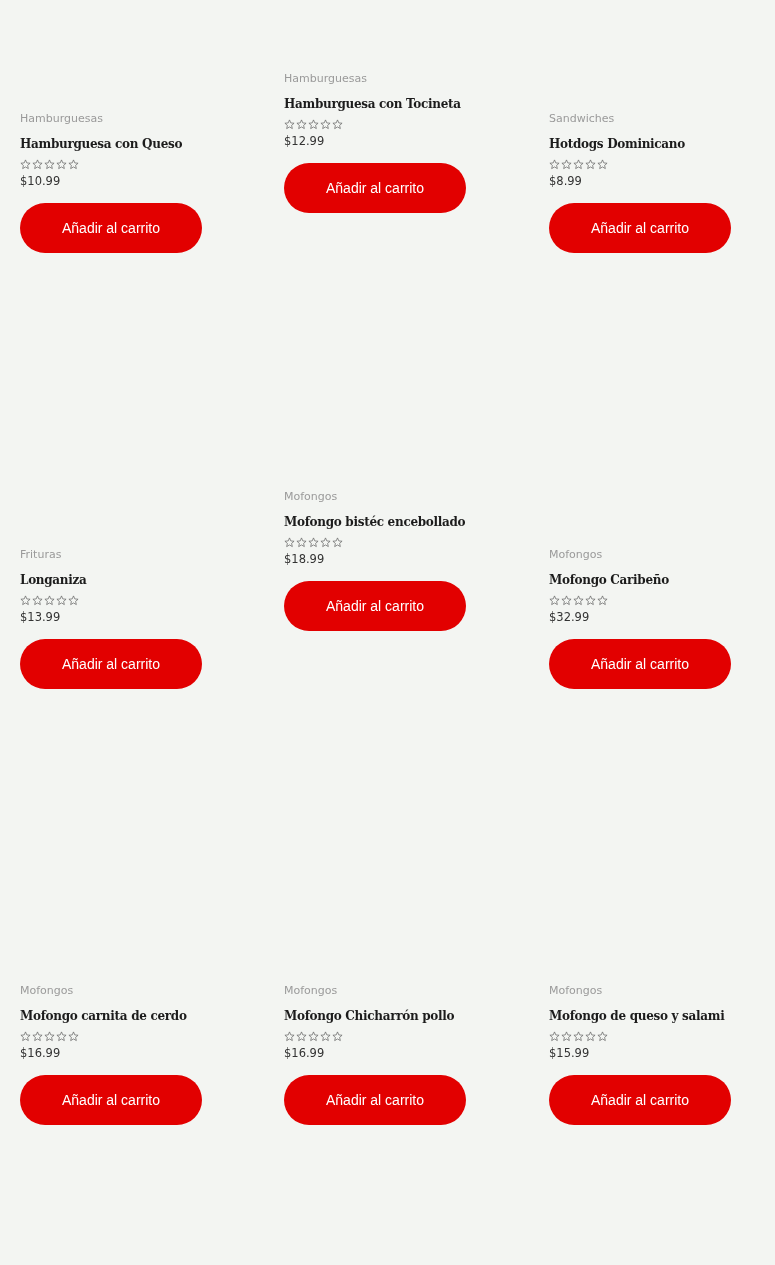 This screenshot has width=775, height=1265. Describe the element at coordinates (565, 181) in the screenshot. I see `product-price: $8.99` at that location.